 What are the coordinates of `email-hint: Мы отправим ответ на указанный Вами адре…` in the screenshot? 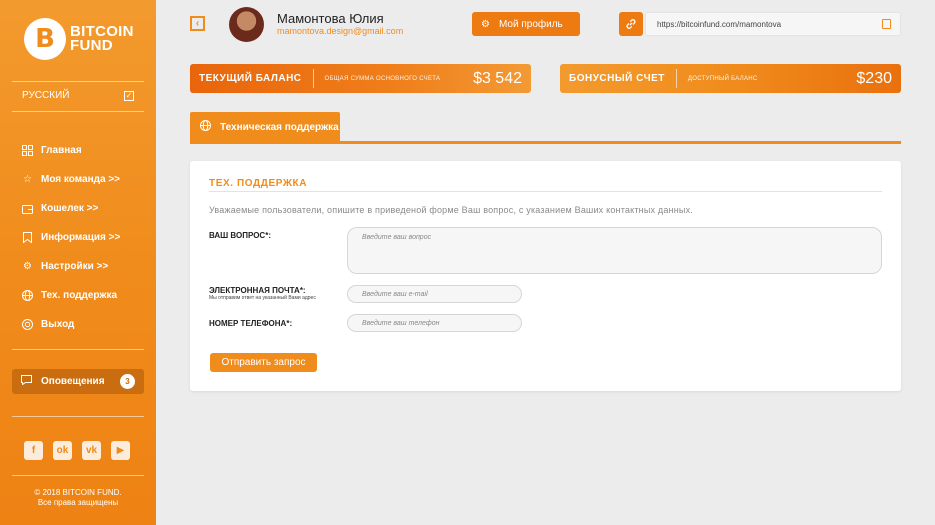 It's located at (262, 298).